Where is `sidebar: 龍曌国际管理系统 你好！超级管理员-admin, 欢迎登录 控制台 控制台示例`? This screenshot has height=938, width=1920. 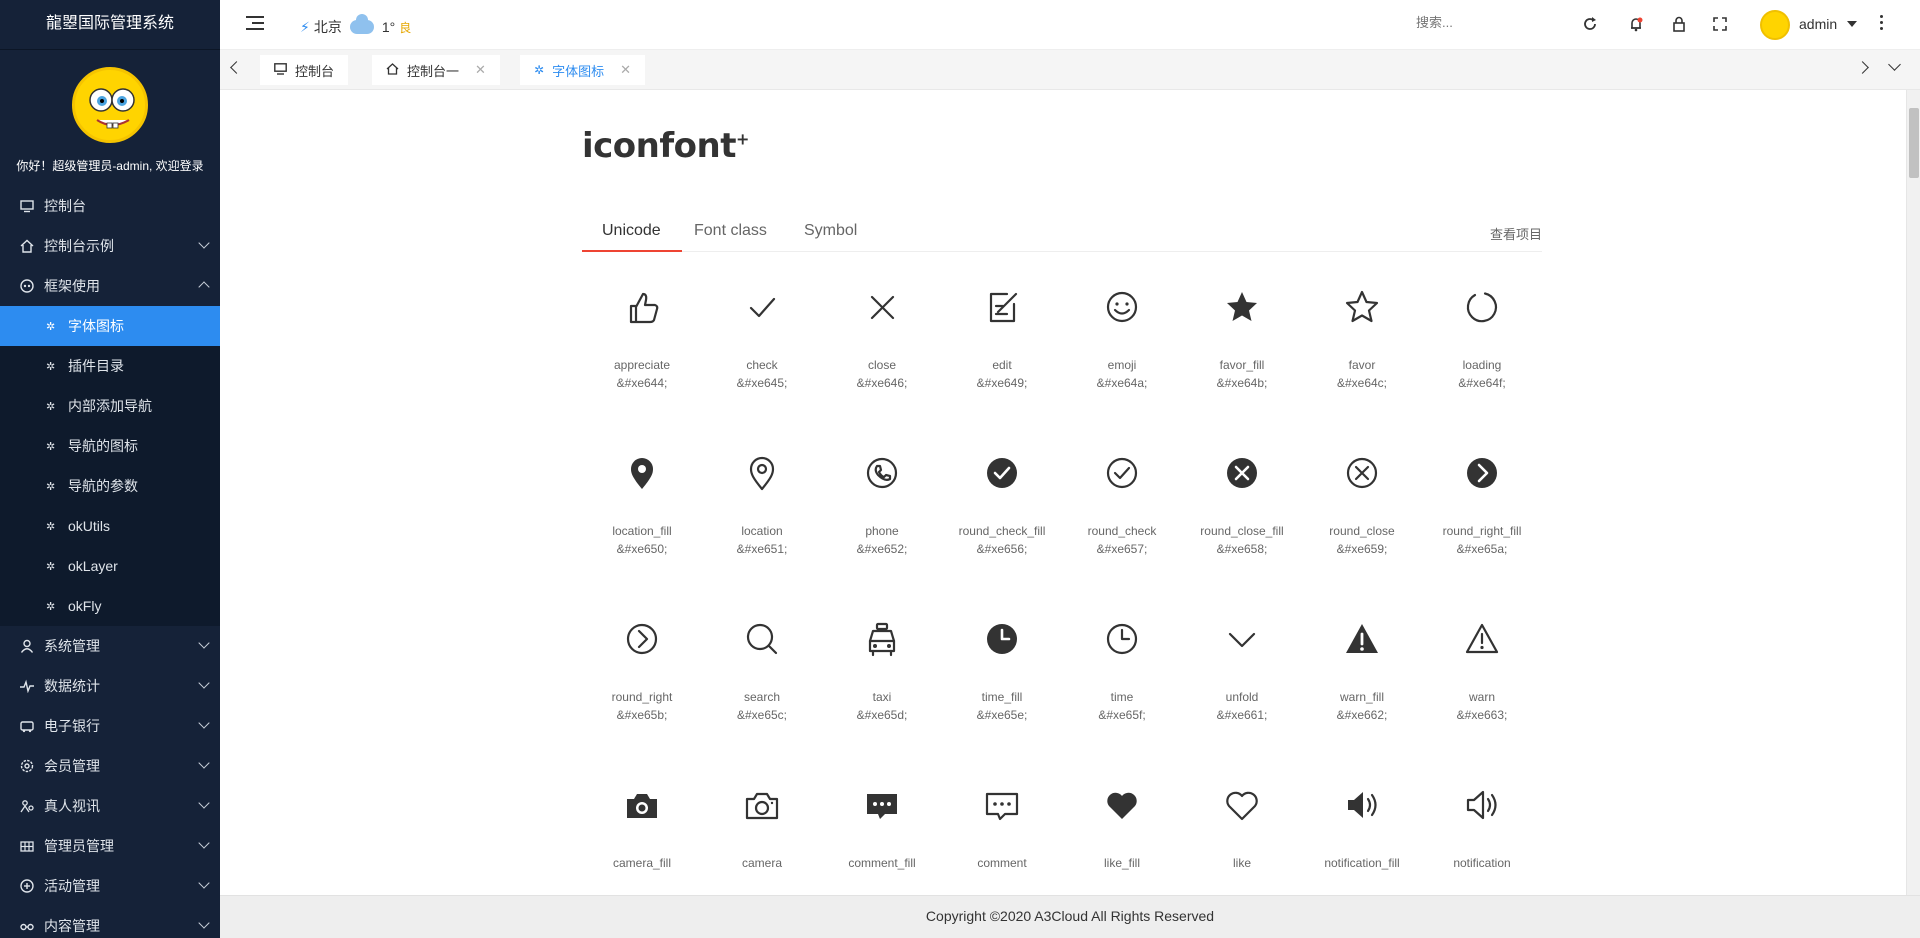
sidebar: 龍曌国际管理系统 你好！超级管理员-admin, 欢迎登录 控制台 控制台示例 is located at coordinates (110, 469).